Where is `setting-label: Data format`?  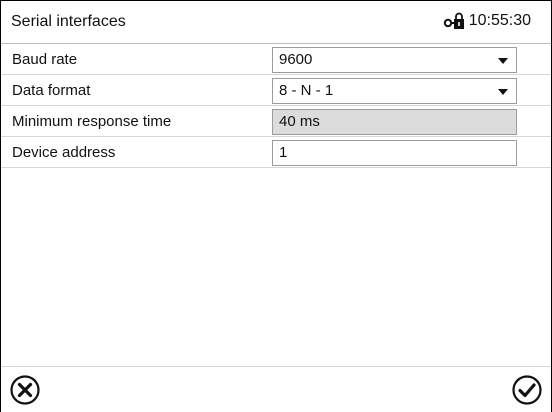
setting-label: Data format is located at coordinates (51, 90).